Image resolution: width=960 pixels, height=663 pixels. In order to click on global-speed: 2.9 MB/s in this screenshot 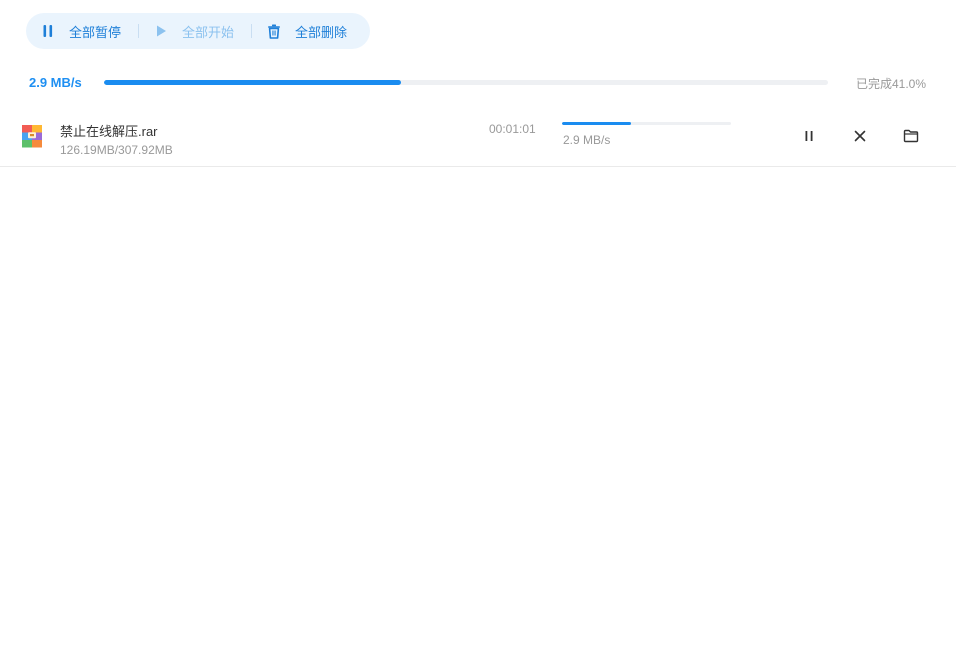, I will do `click(55, 82)`.